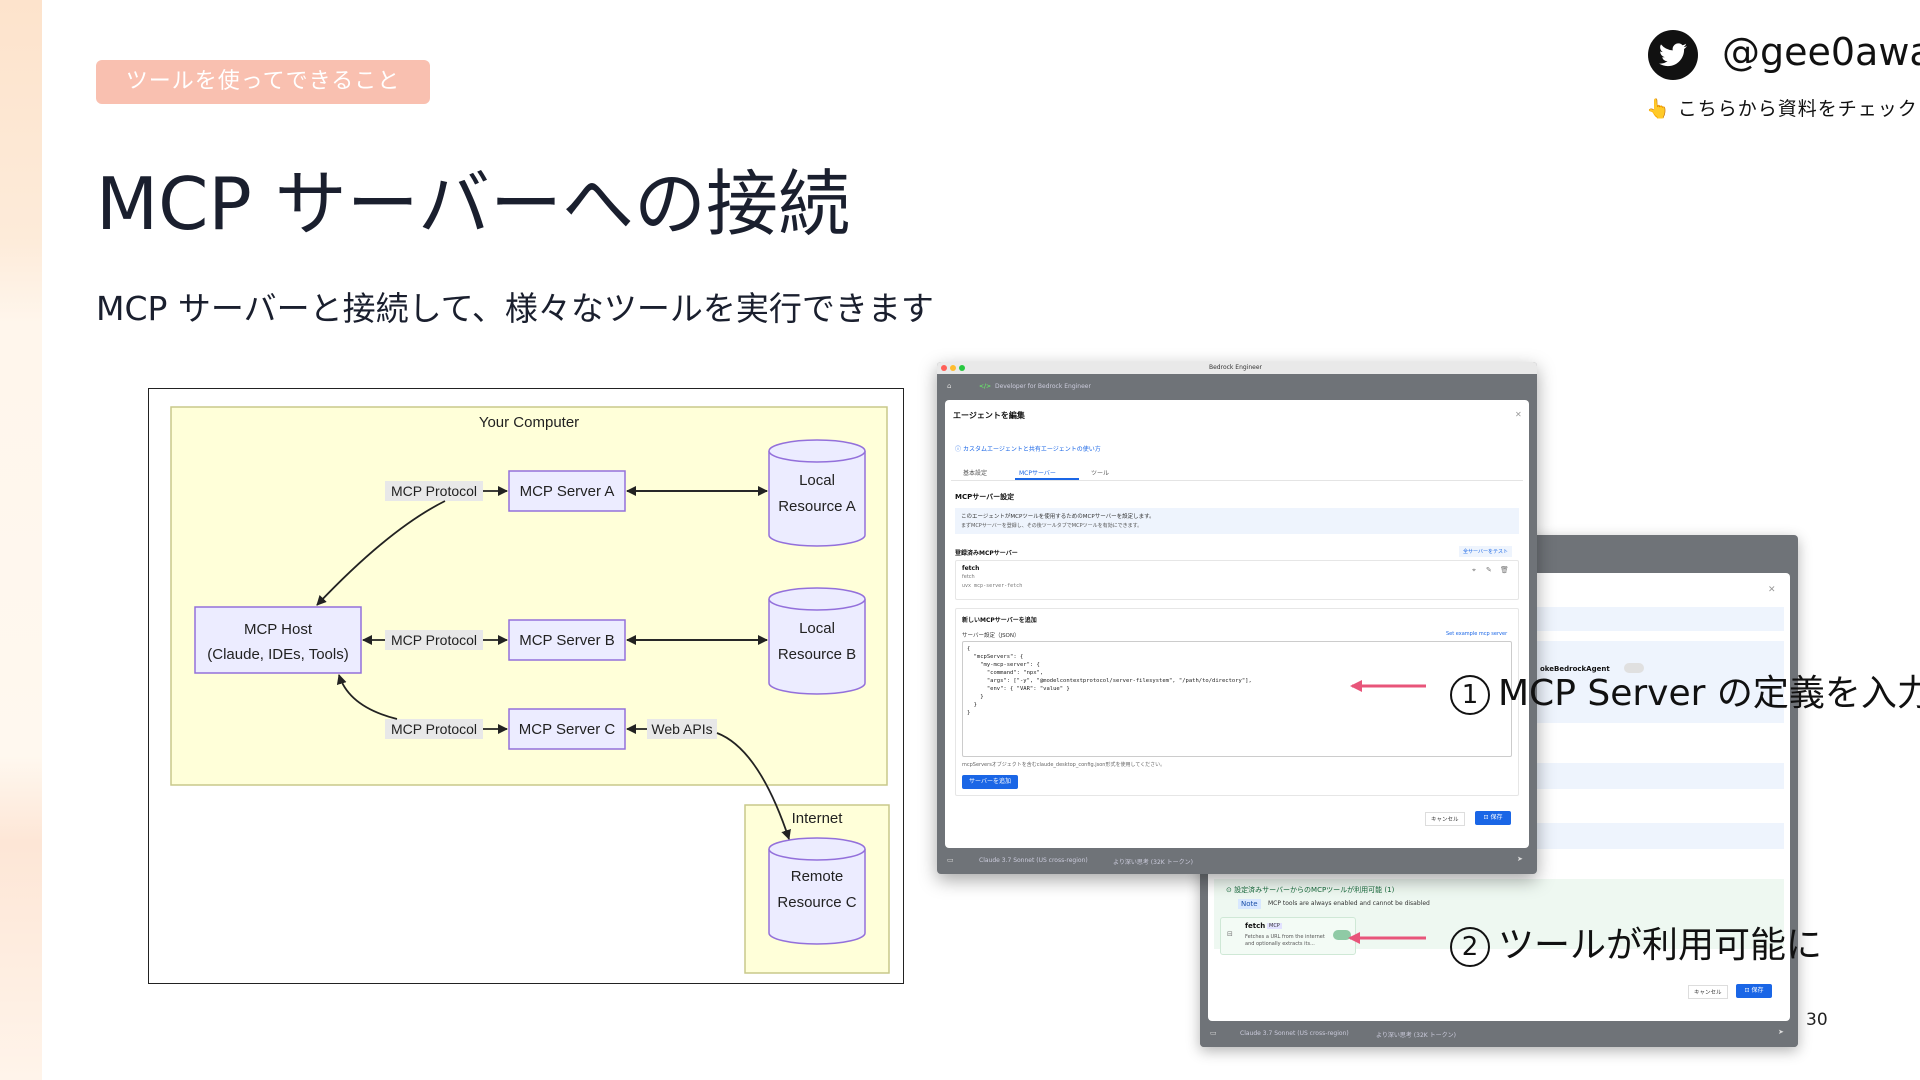 The height and width of the screenshot is (1080, 1920). What do you see at coordinates (1660, 945) in the screenshot?
I see `annotation-text-2: ツールが利用可能に` at bounding box center [1660, 945].